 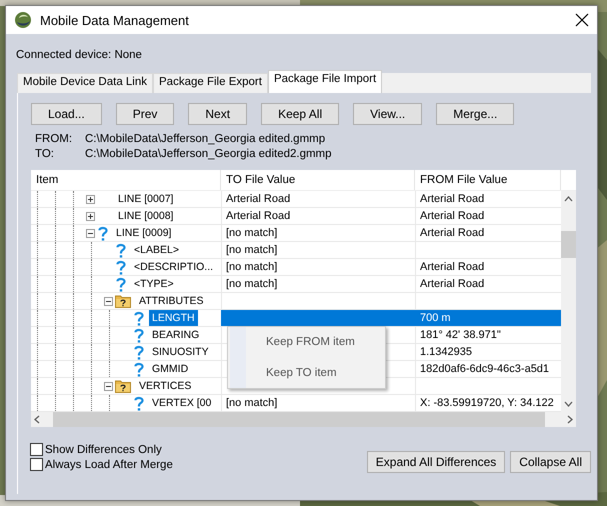 I want to click on table-cell-text: 181° 42' 38.971", so click(x=460, y=335).